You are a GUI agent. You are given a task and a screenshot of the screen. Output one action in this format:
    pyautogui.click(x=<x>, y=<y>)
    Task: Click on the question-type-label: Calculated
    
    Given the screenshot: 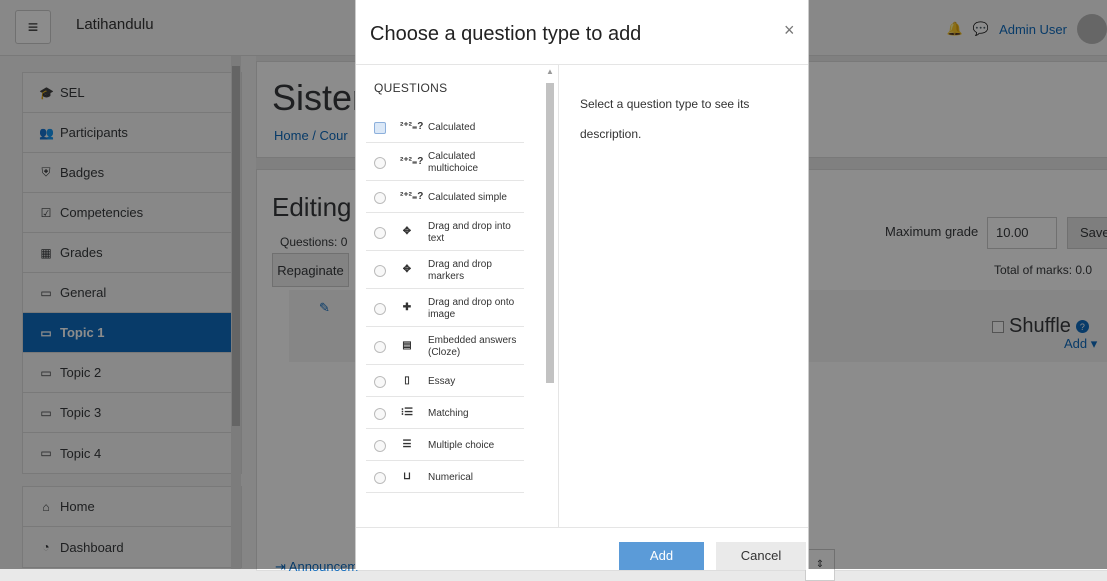 What is the action you would take?
    pyautogui.click(x=452, y=127)
    